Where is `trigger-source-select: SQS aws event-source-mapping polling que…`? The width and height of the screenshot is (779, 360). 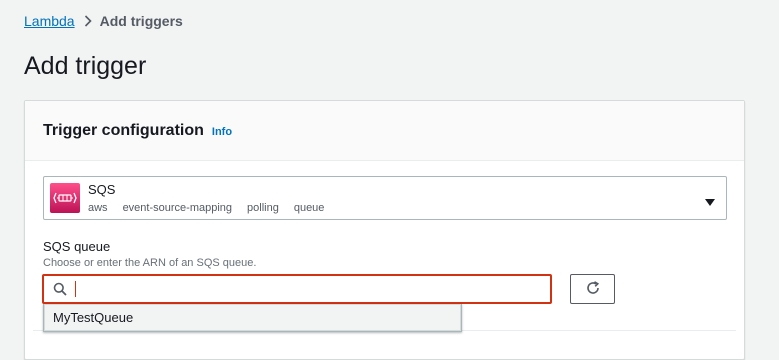 trigger-source-select: SQS aws event-source-mapping polling que… is located at coordinates (385, 198).